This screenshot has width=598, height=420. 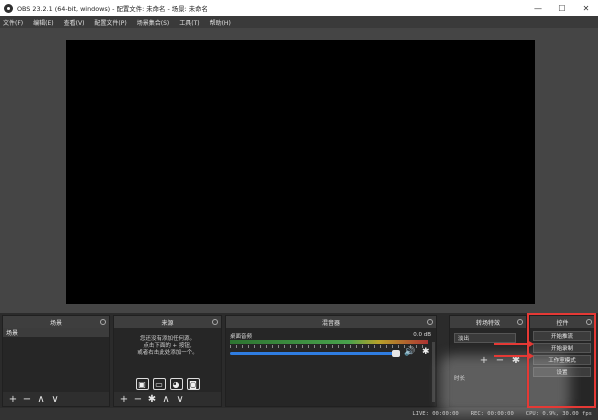 What do you see at coordinates (167, 353) in the screenshot?
I see `hint-line: 或者右击此处添加一个。` at bounding box center [167, 353].